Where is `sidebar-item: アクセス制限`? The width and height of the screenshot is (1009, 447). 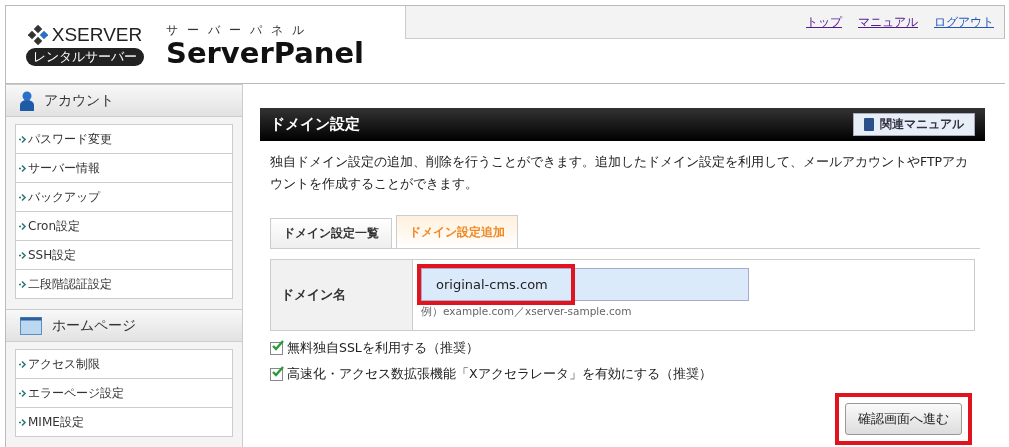 sidebar-item: アクセス制限 is located at coordinates (124, 364).